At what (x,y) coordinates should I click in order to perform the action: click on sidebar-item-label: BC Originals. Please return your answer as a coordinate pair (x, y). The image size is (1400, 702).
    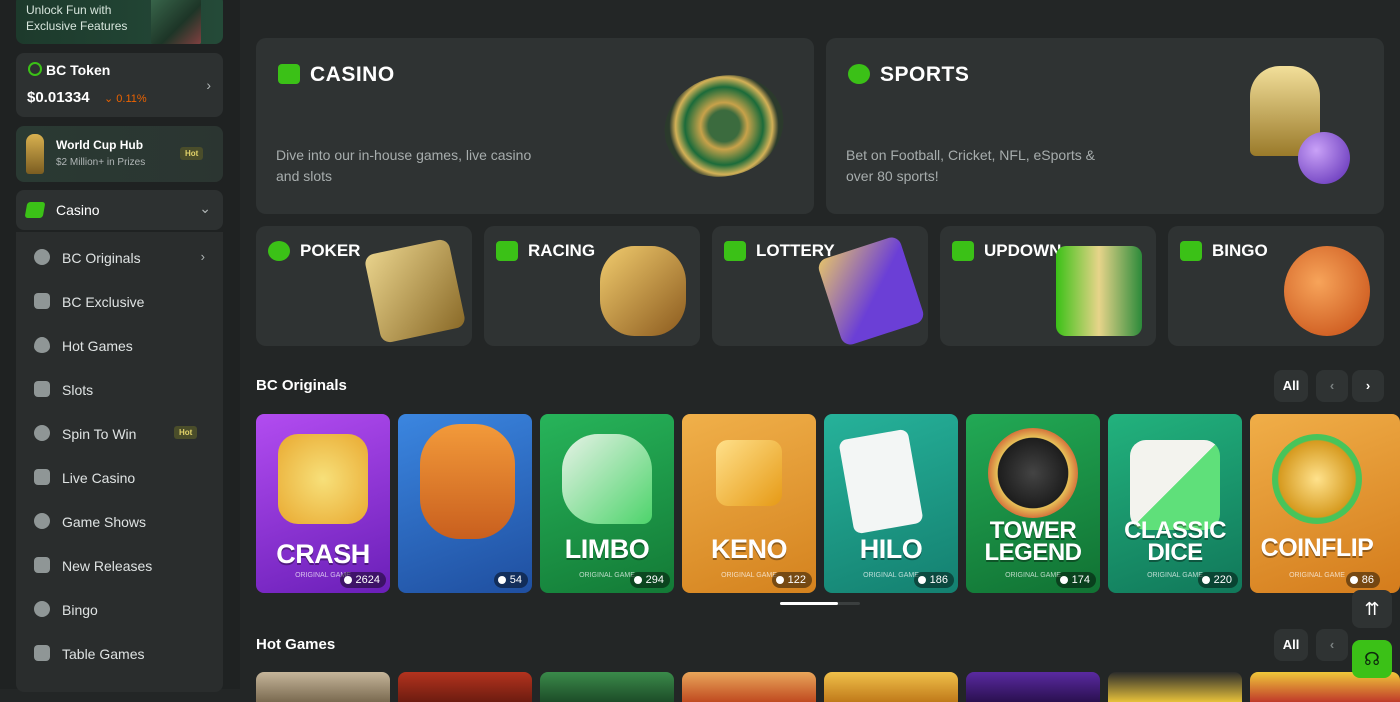
    Looking at the image, I should click on (101, 258).